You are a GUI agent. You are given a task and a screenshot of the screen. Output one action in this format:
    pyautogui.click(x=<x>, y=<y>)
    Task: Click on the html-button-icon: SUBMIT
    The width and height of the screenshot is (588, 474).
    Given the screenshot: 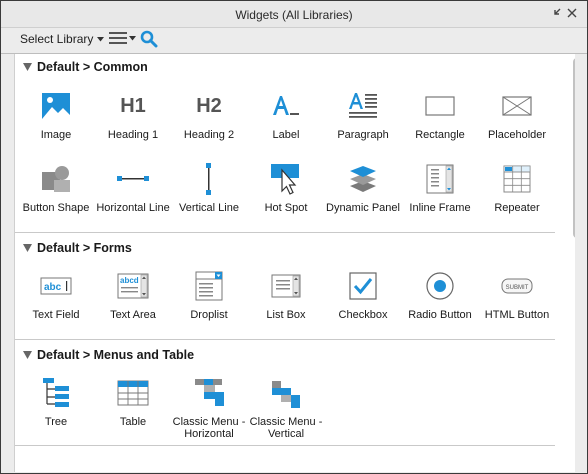 What is the action you would take?
    pyautogui.click(x=517, y=286)
    